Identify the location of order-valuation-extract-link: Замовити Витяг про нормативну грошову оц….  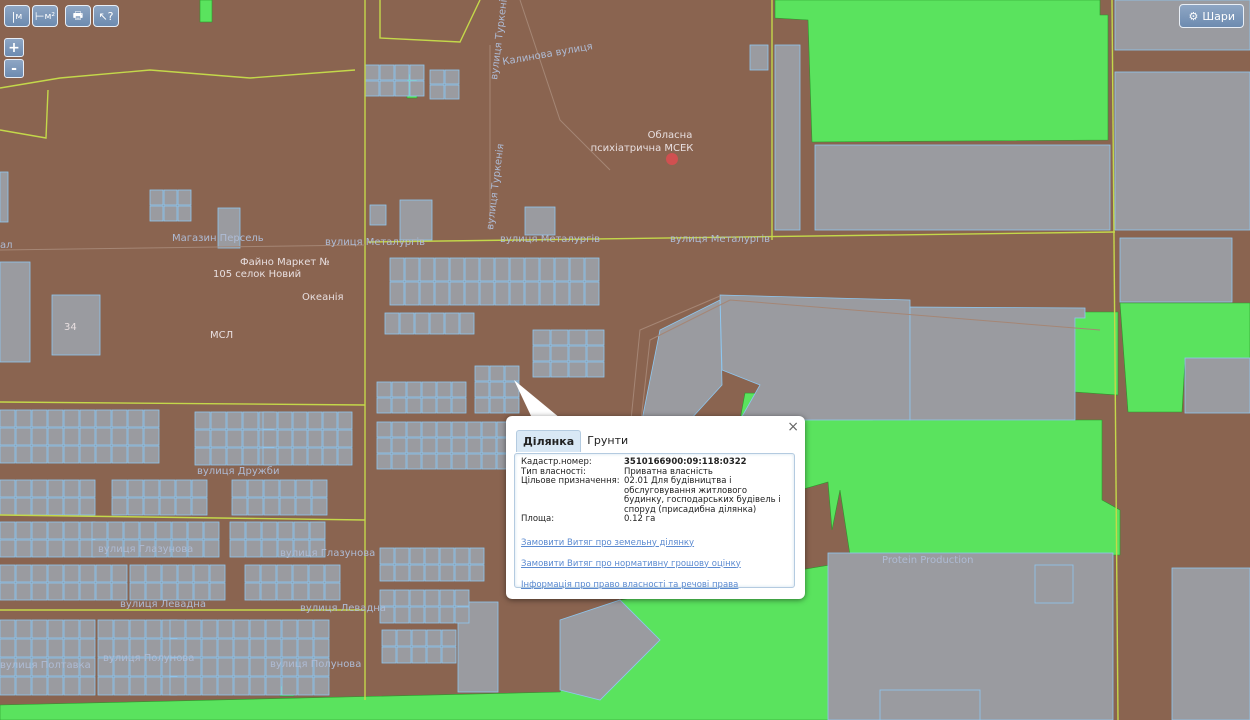
(654, 564).